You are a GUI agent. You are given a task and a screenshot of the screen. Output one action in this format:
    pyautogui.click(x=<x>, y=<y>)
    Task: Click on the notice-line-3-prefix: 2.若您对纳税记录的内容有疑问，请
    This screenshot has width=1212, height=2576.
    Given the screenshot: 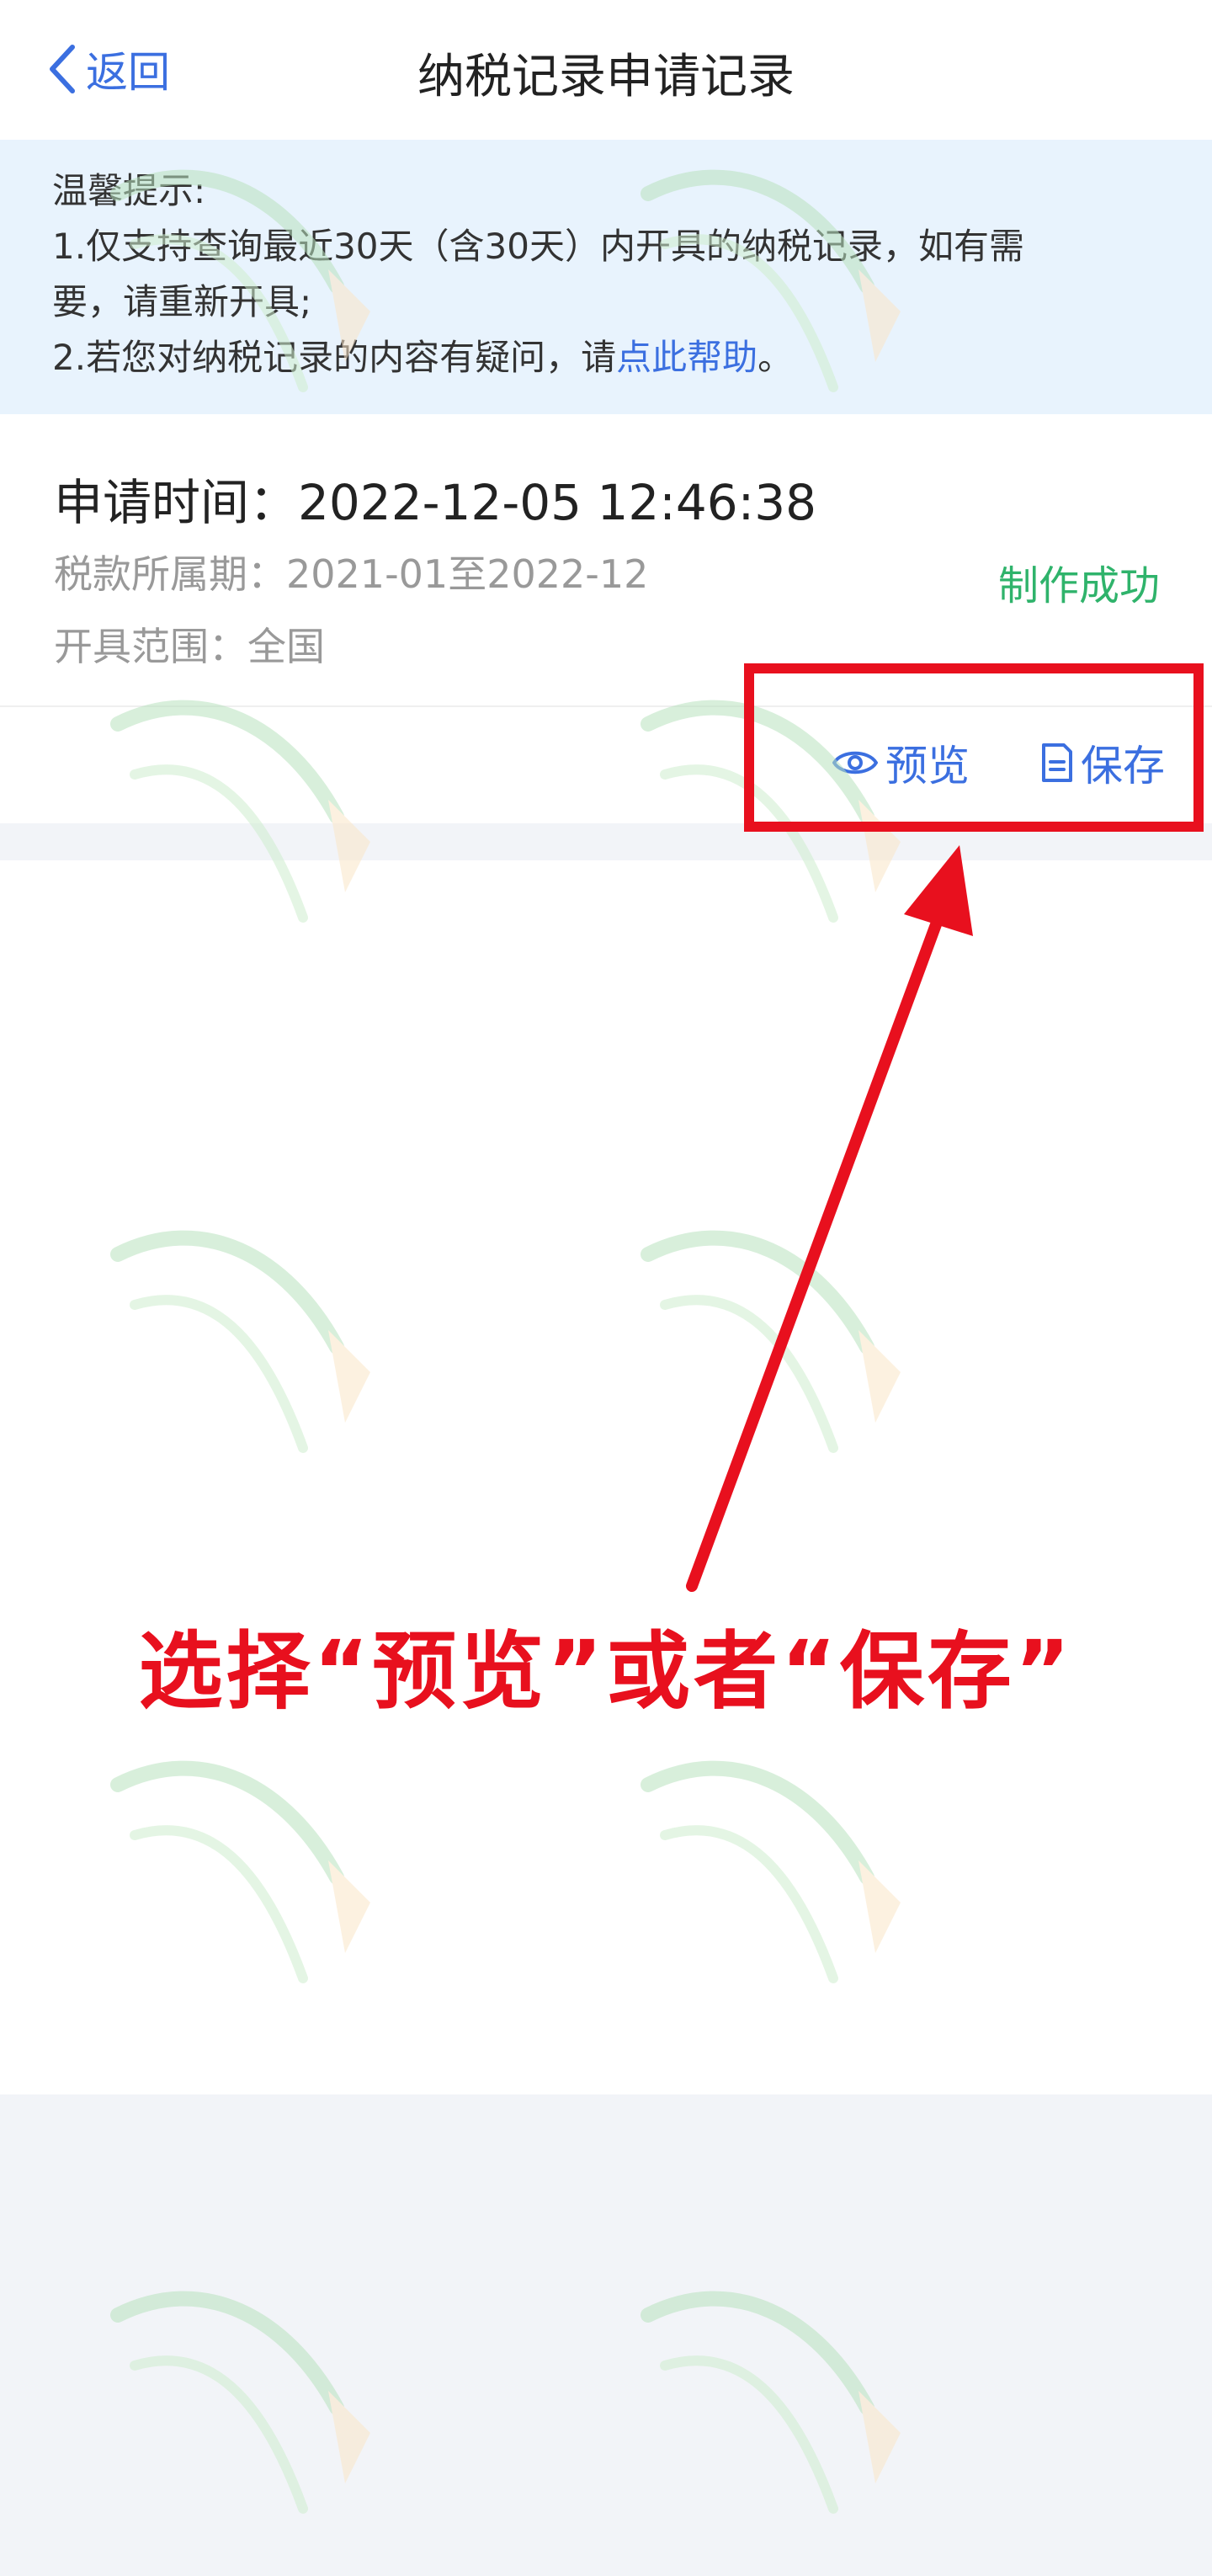 What is the action you would take?
    pyautogui.click(x=334, y=358)
    